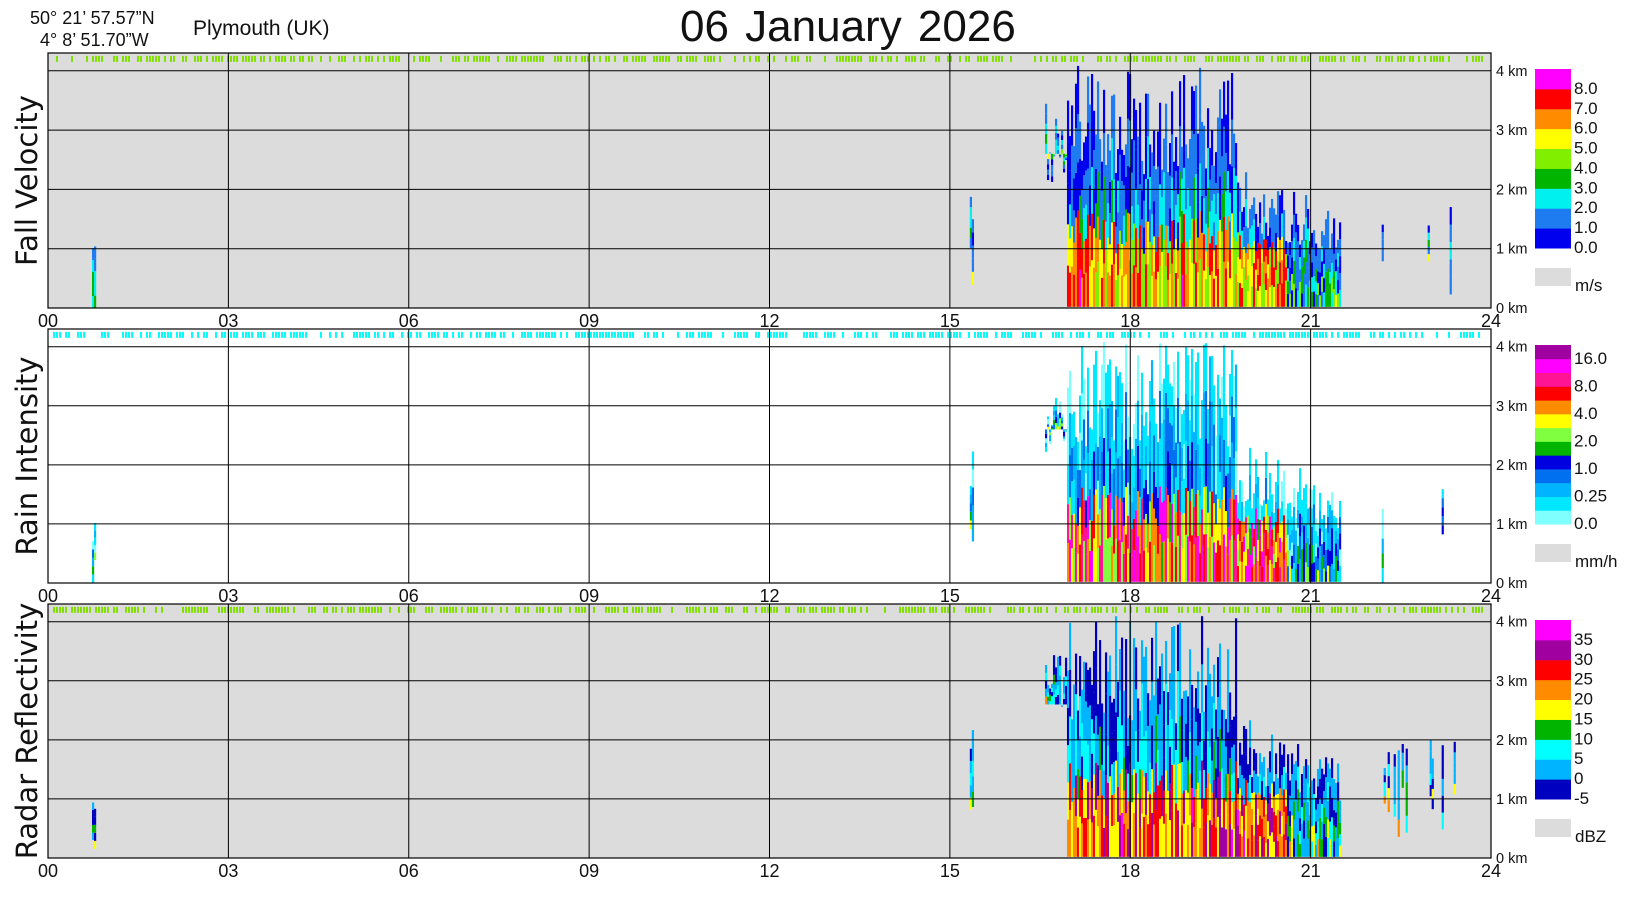 This screenshot has width=1640, height=900. What do you see at coordinates (1583, 639) in the screenshot?
I see `colorbar-label: 35` at bounding box center [1583, 639].